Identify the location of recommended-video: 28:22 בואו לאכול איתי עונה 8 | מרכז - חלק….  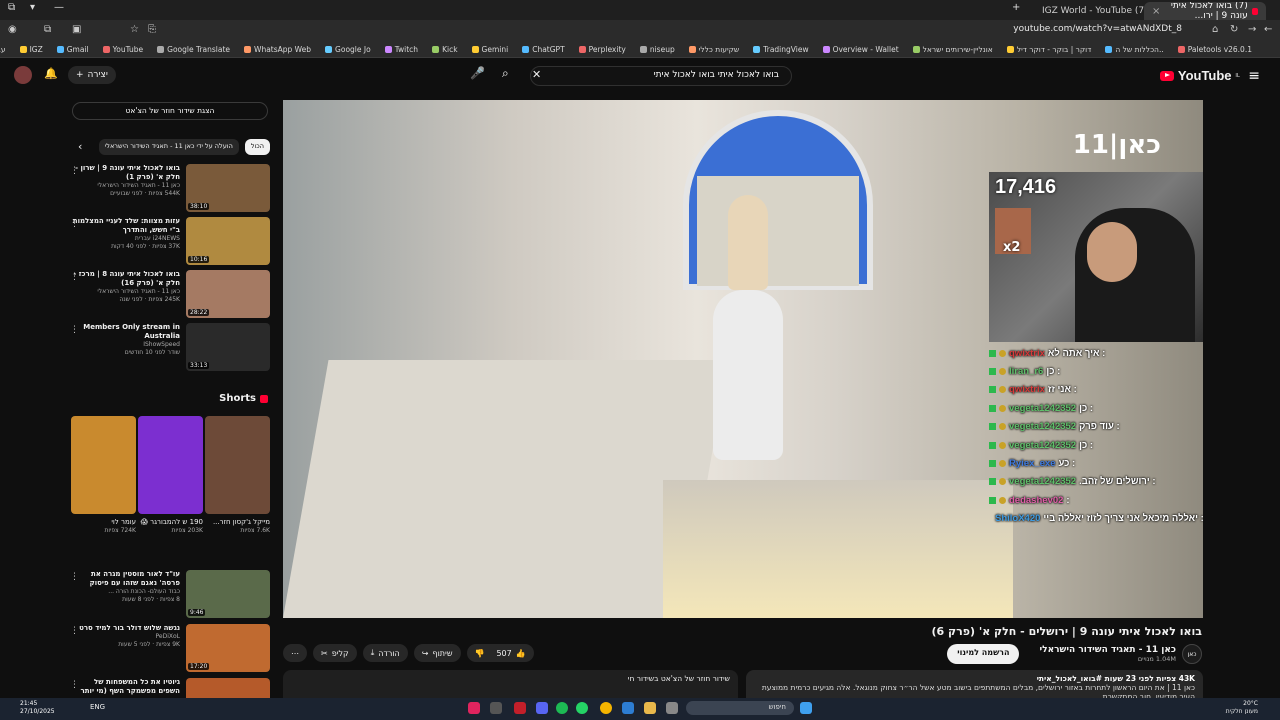
(170, 295).